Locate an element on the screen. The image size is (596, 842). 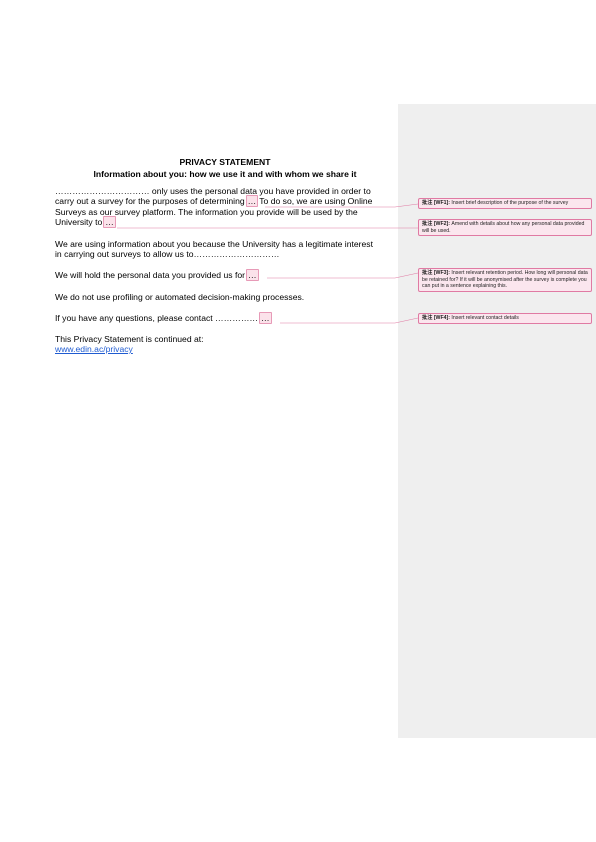
comment-label: 批注 [WF3]: is located at coordinates (436, 273).